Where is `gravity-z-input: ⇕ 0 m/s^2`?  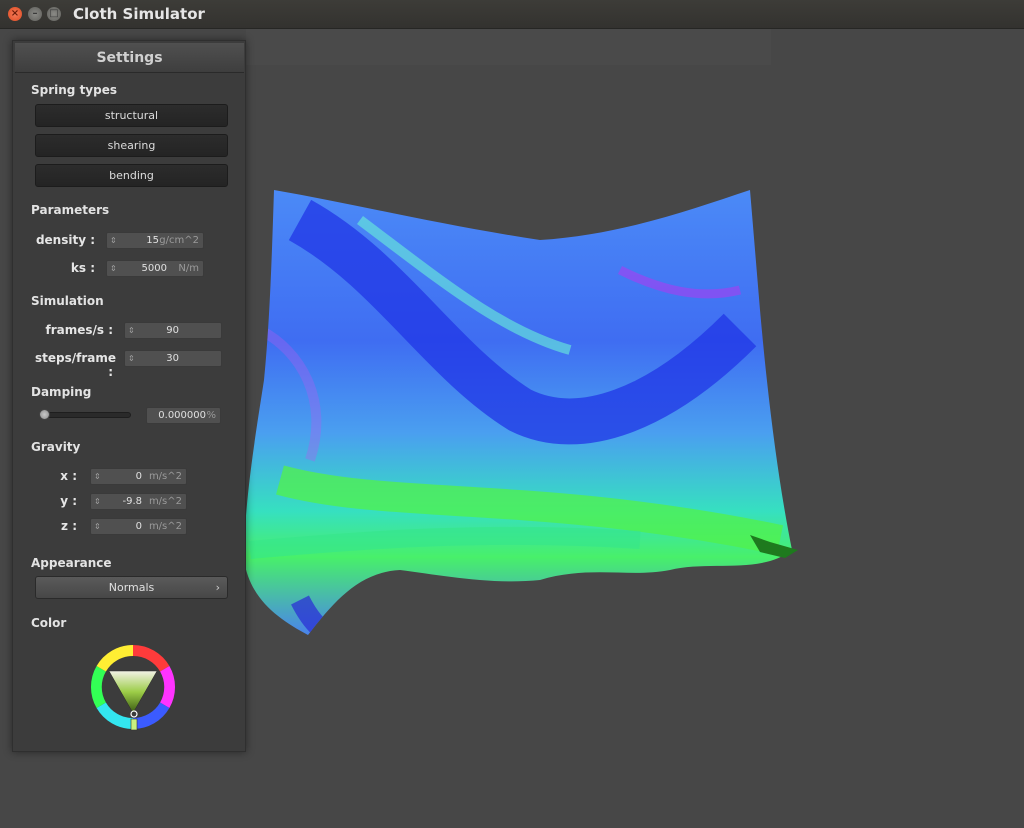 gravity-z-input: ⇕ 0 m/s^2 is located at coordinates (138, 526).